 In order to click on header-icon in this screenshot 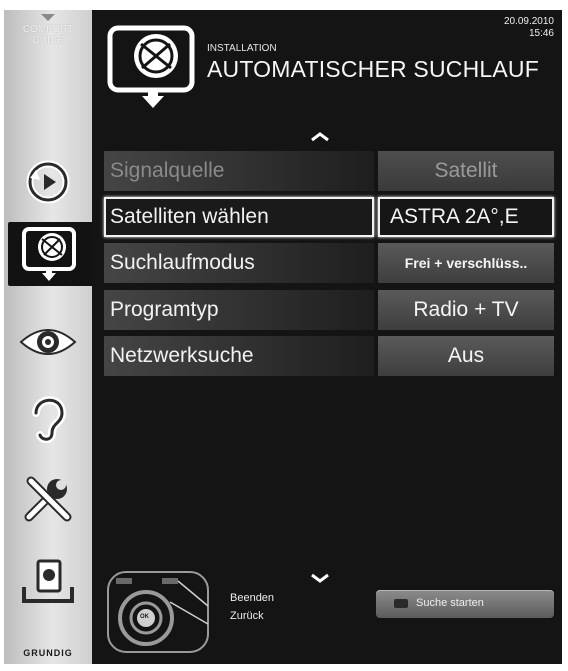, I will do `click(154, 66)`.